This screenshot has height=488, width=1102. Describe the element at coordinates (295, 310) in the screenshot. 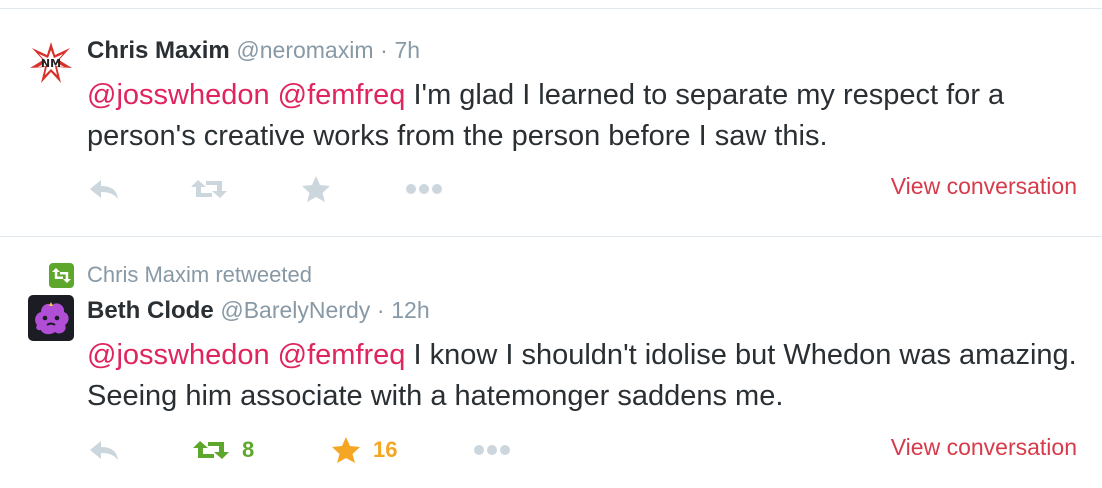

I see `username: @BarelyNerdy` at that location.